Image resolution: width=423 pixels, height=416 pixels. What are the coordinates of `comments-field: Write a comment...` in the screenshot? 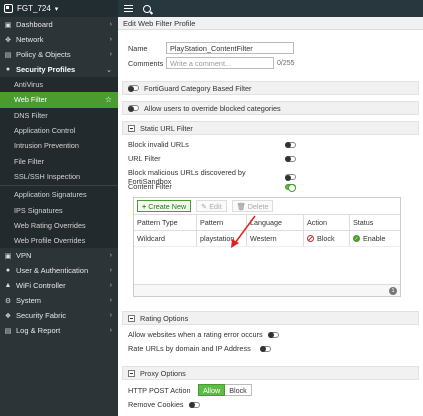 It's located at (220, 63).